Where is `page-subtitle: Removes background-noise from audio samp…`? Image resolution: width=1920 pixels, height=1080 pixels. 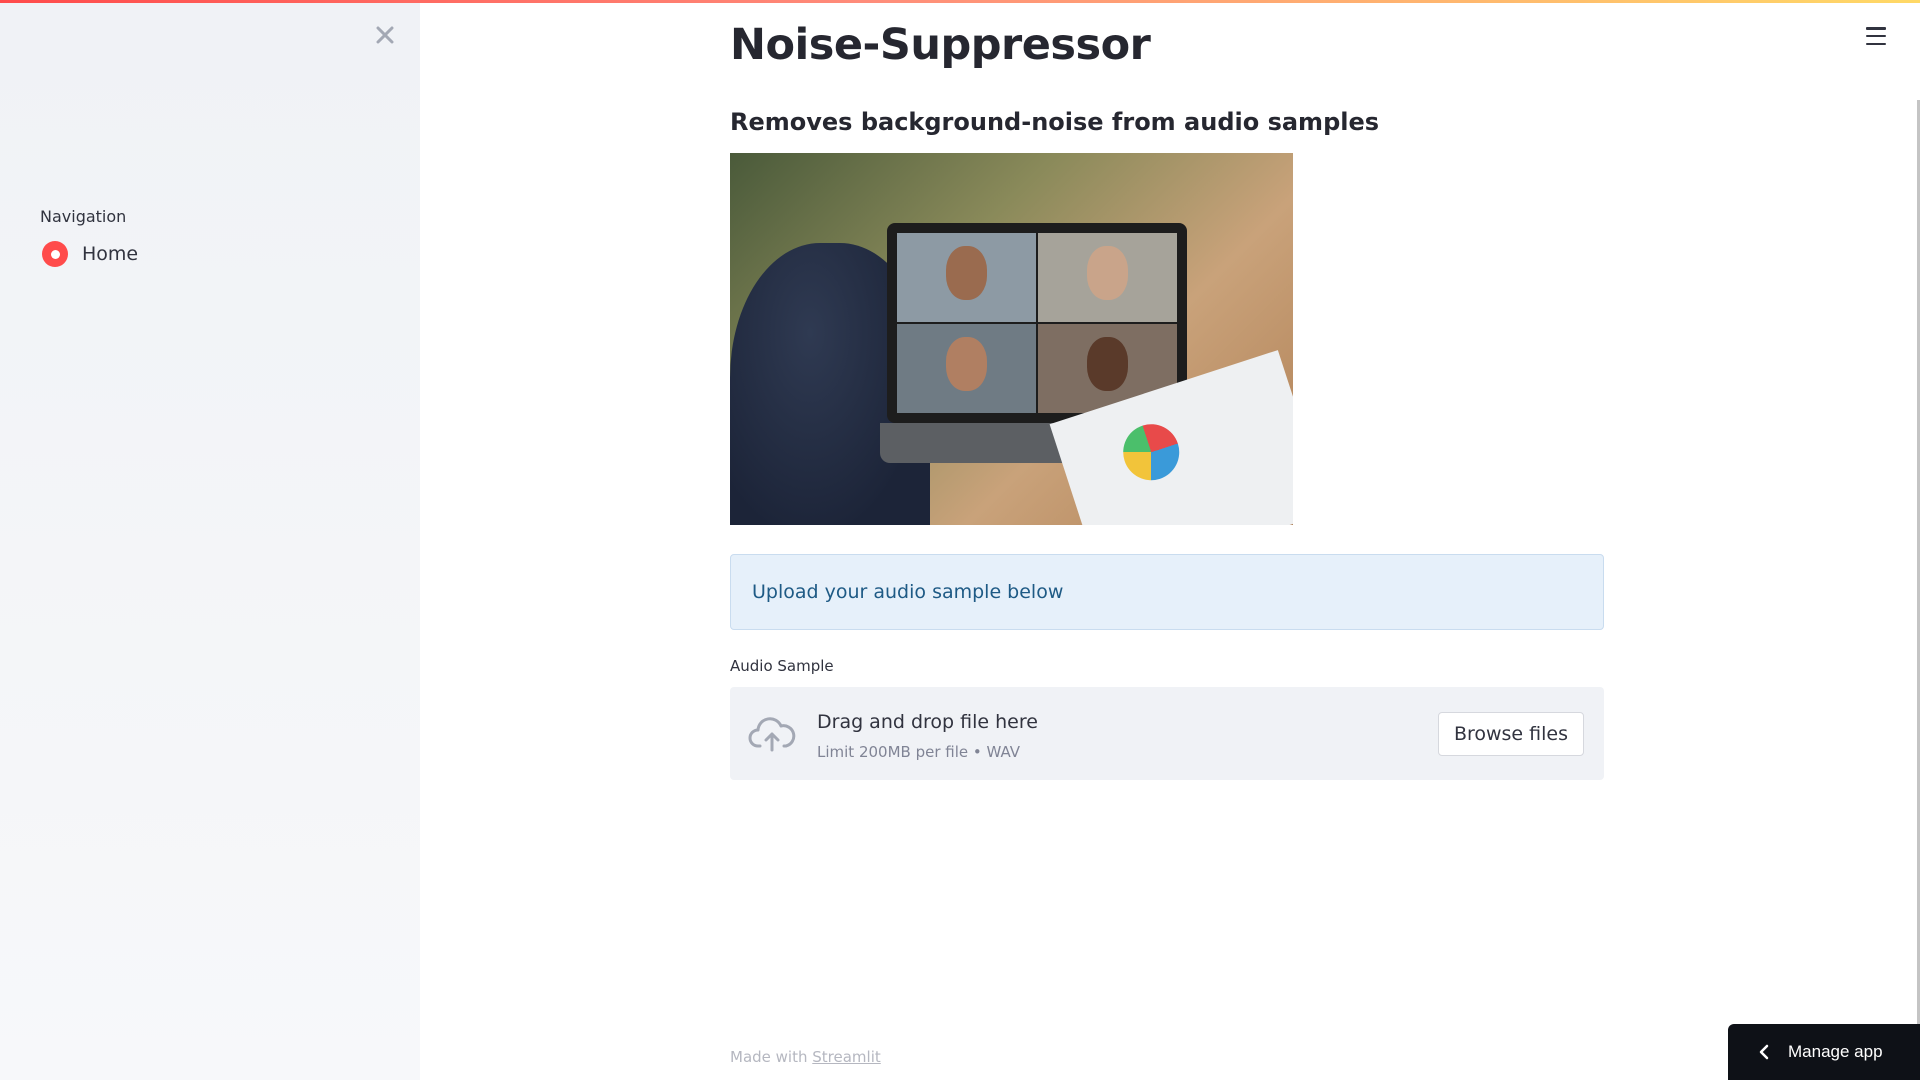
page-subtitle: Removes background-noise from audio samp… is located at coordinates (1055, 122).